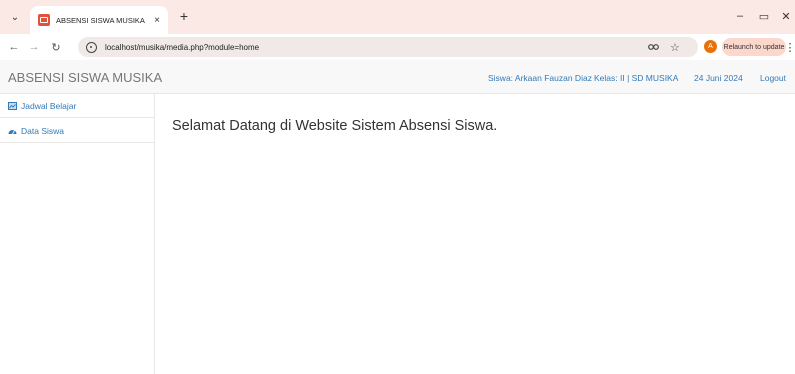  What do you see at coordinates (397, 17) in the screenshot?
I see `browser-tabstrip: ⌄ ABSENSI SISWA MUSIKA × + – ▭ ✕` at bounding box center [397, 17].